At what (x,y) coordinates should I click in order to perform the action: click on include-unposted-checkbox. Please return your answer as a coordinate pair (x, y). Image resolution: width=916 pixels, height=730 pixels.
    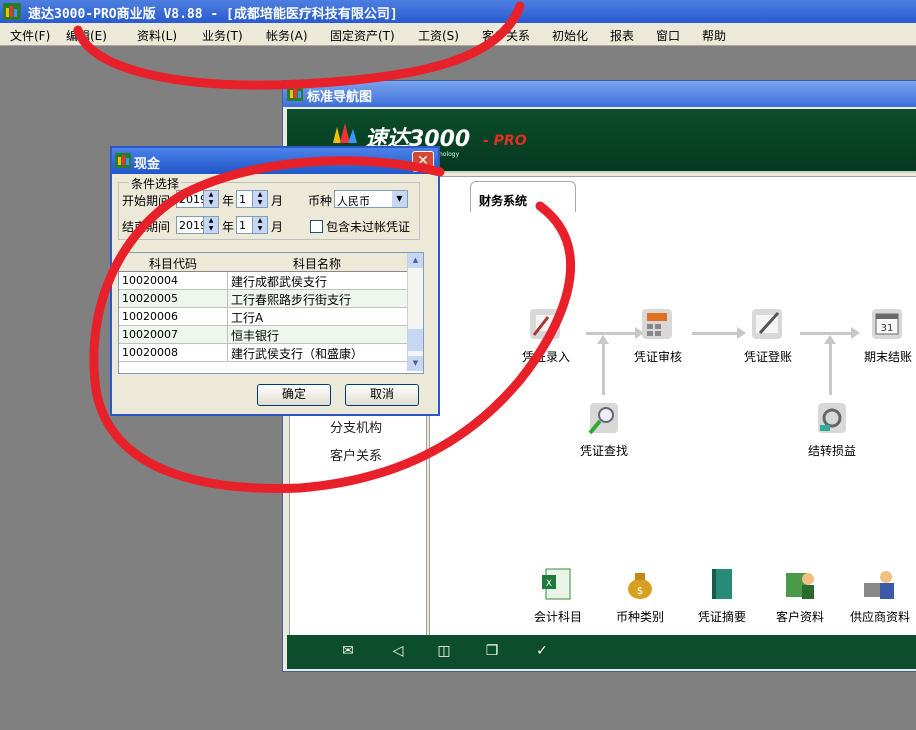
    Looking at the image, I should click on (316, 226).